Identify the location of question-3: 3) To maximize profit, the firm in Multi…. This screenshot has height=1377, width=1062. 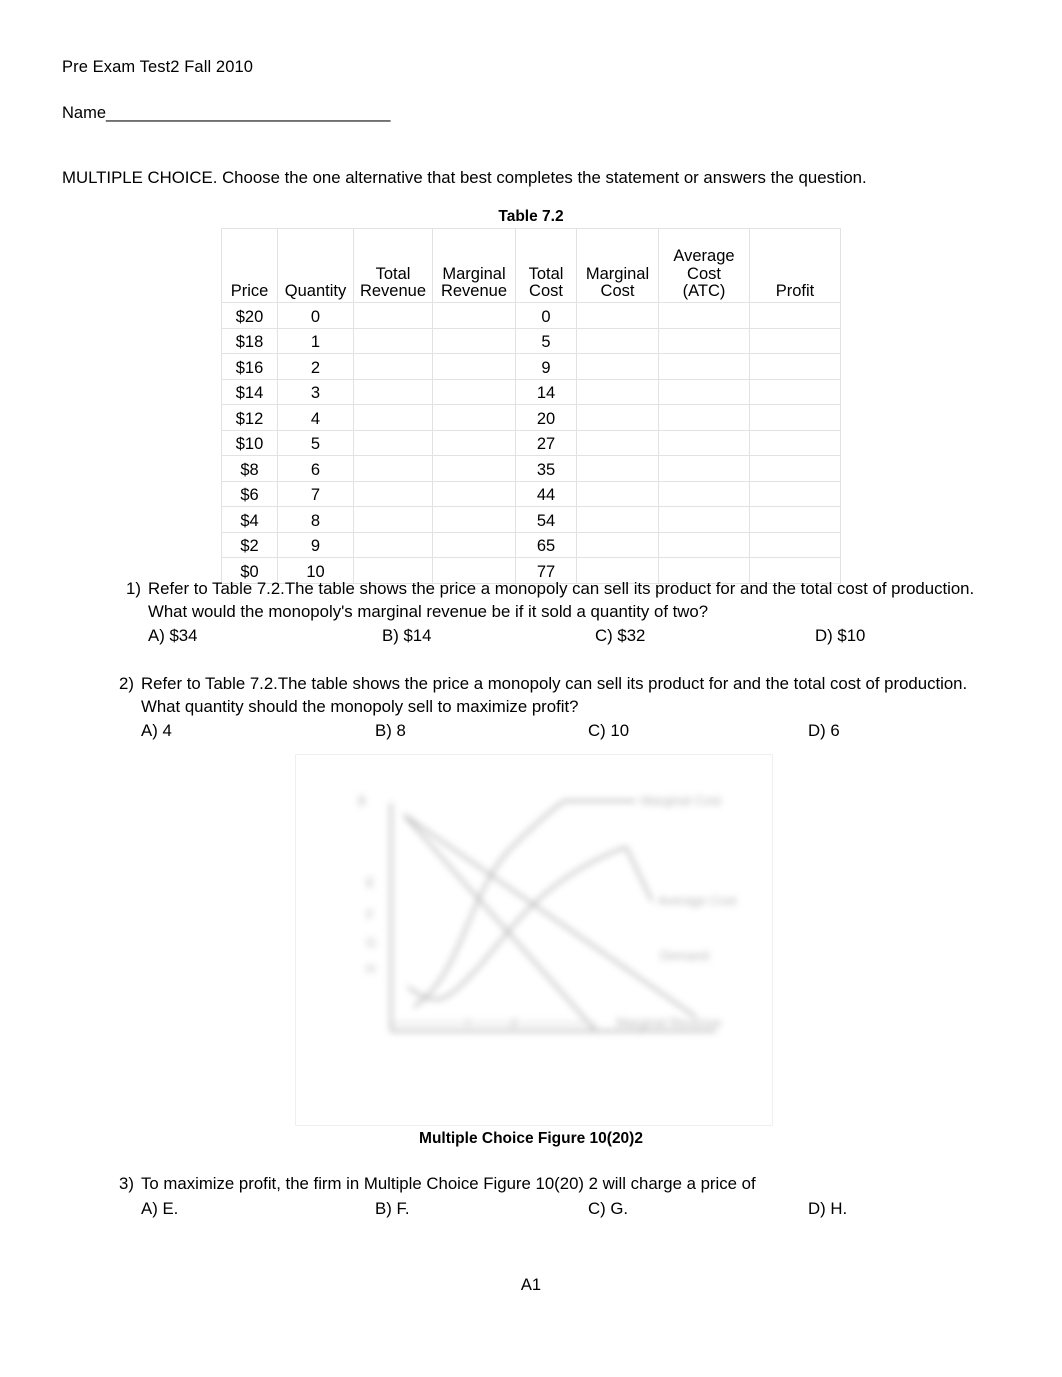
(584, 1196).